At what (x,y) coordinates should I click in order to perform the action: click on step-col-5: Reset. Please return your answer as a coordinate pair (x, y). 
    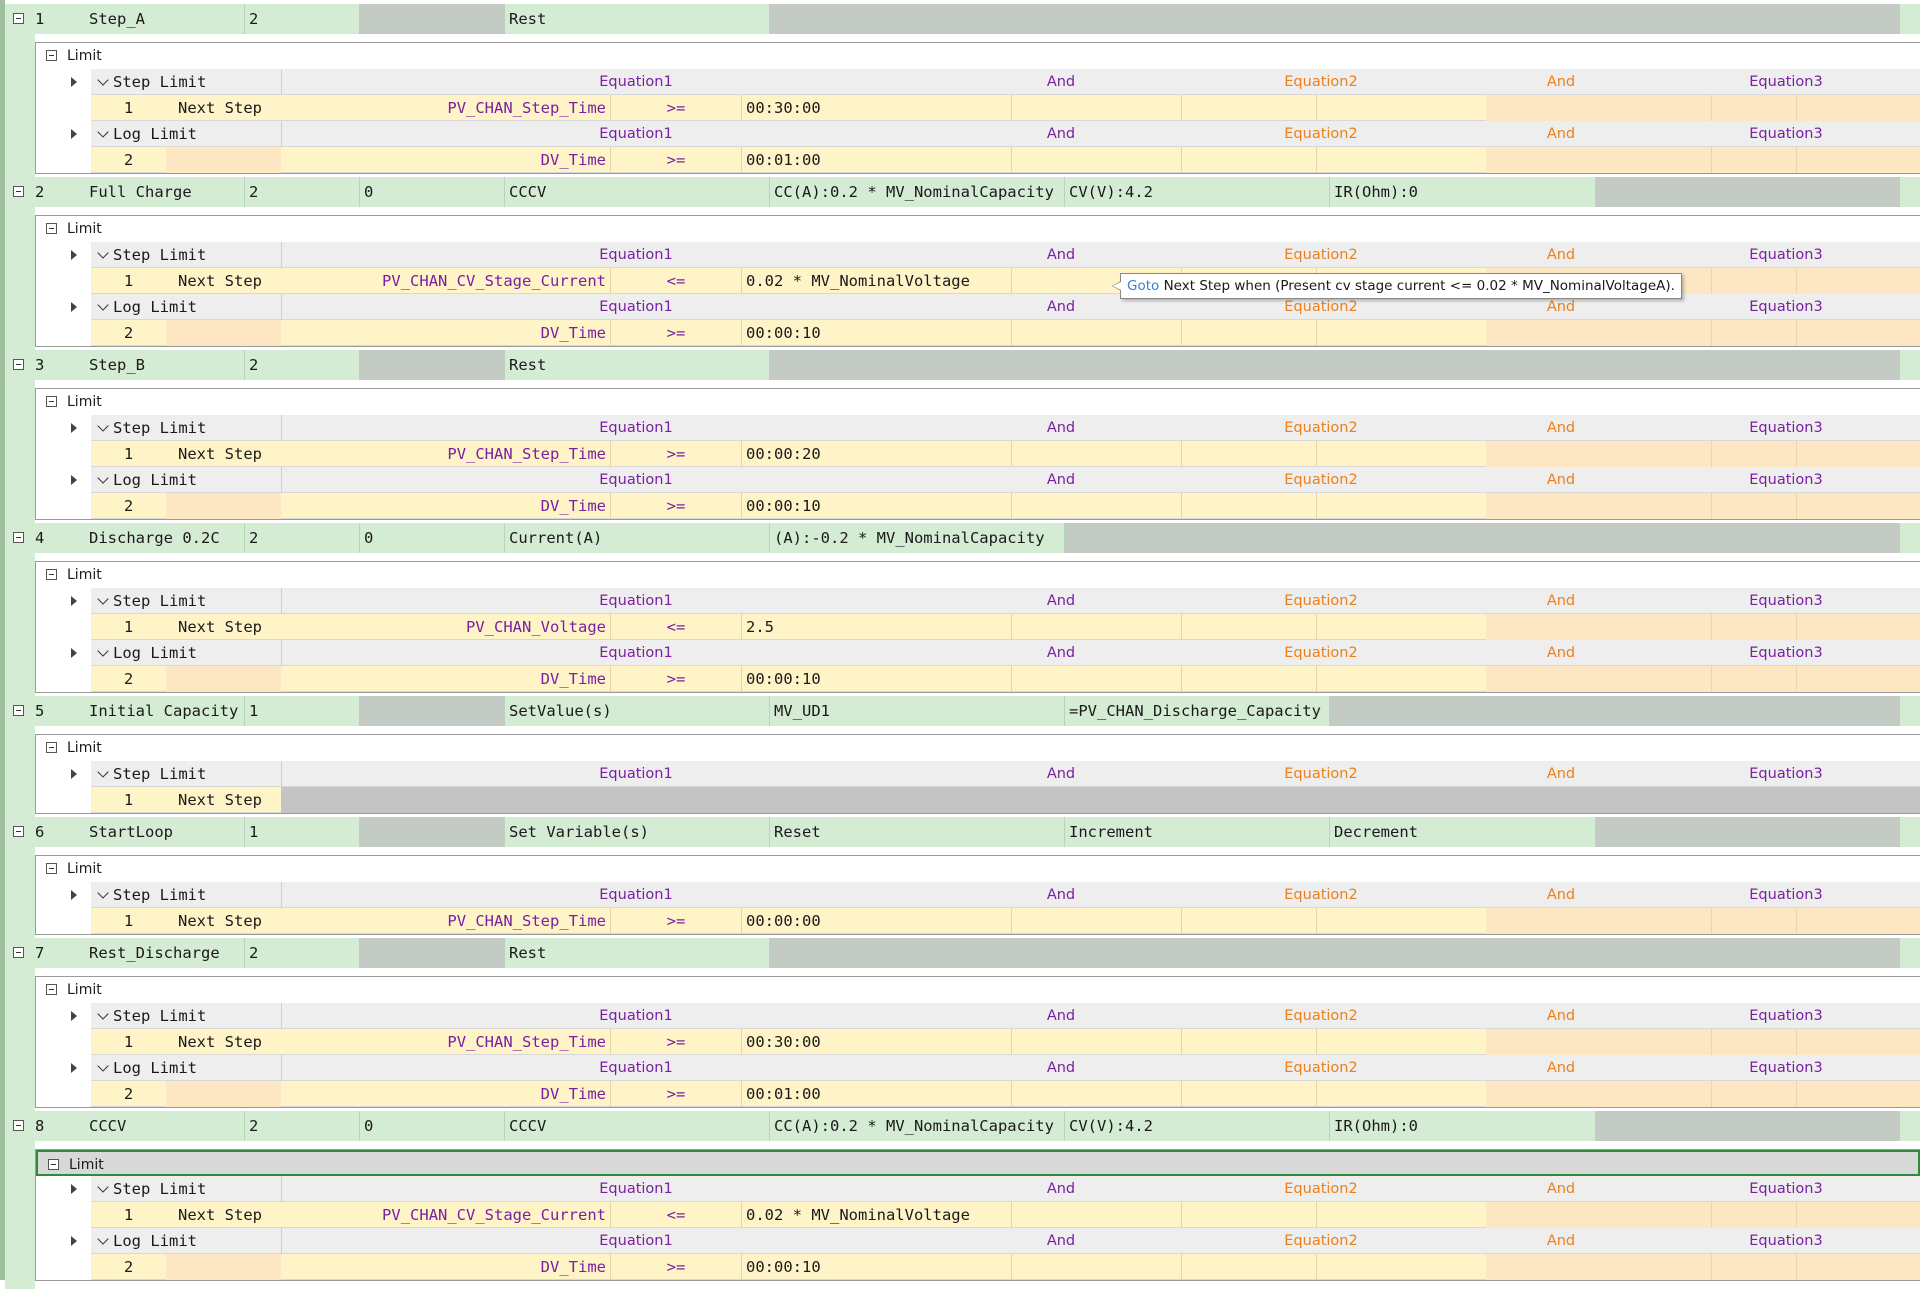
    Looking at the image, I should click on (917, 832).